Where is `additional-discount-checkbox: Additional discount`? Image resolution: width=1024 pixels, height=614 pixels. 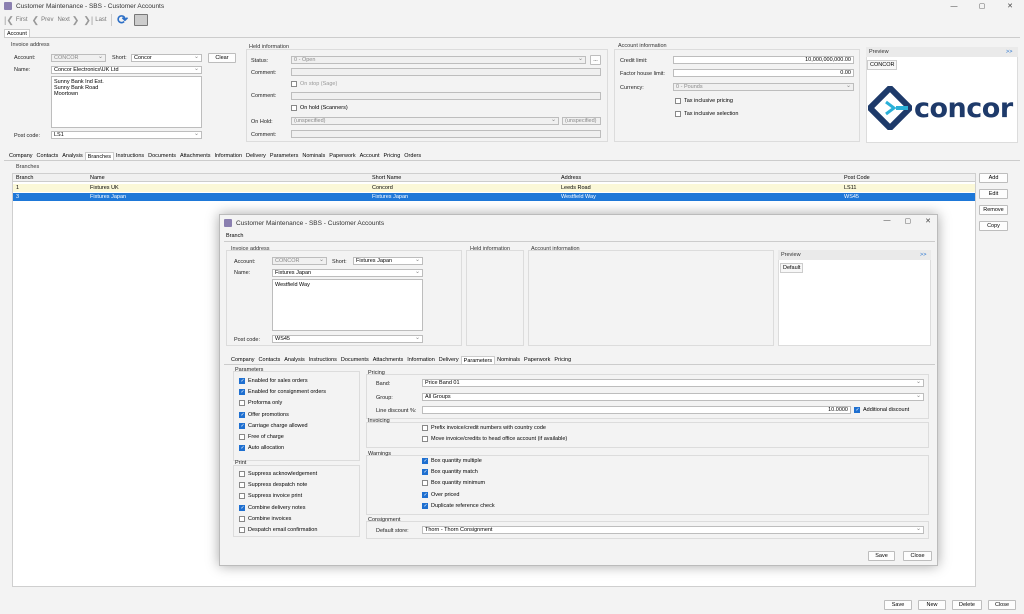
additional-discount-checkbox: Additional discount is located at coordinates (881, 410).